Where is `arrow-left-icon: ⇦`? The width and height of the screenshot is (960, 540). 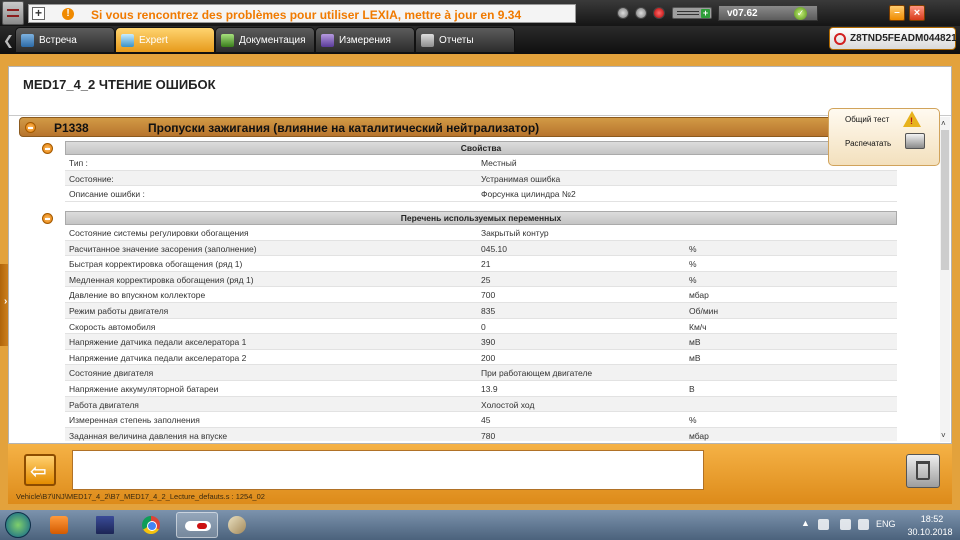
arrow-left-icon: ⇦ is located at coordinates (38, 472).